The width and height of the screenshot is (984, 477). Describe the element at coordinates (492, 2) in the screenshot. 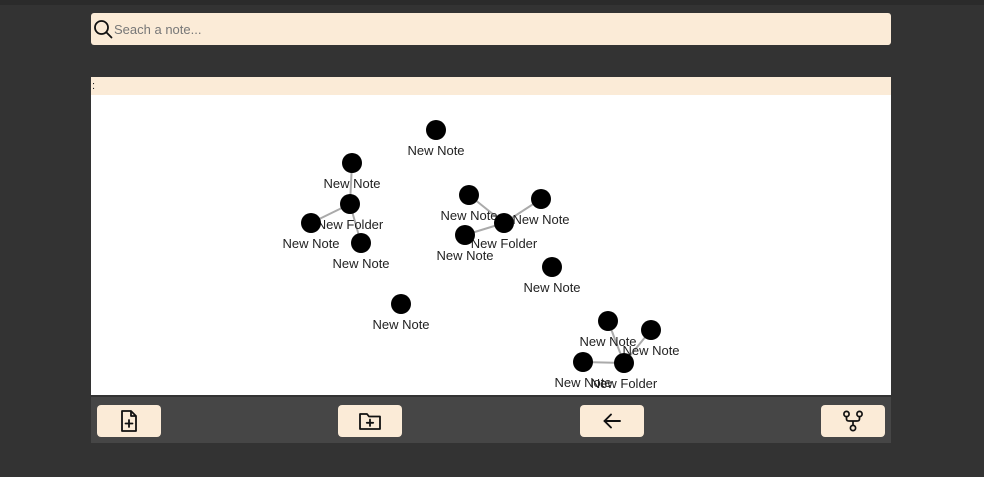

I see `window-top-strip` at that location.